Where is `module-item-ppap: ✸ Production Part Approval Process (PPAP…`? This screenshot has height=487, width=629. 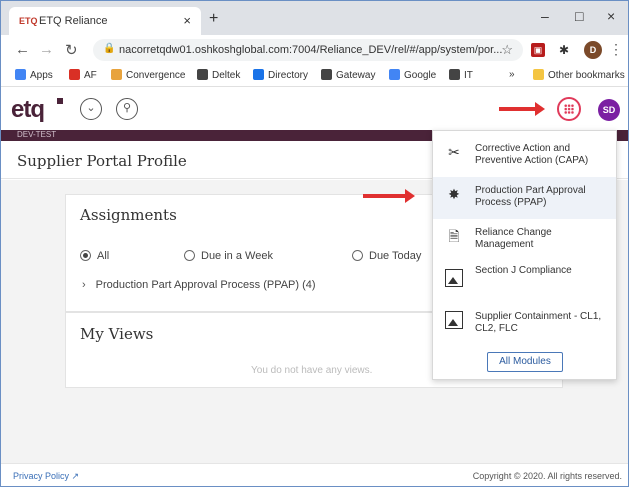 module-item-ppap: ✸ Production Part Approval Process (PPAP… is located at coordinates (524, 198).